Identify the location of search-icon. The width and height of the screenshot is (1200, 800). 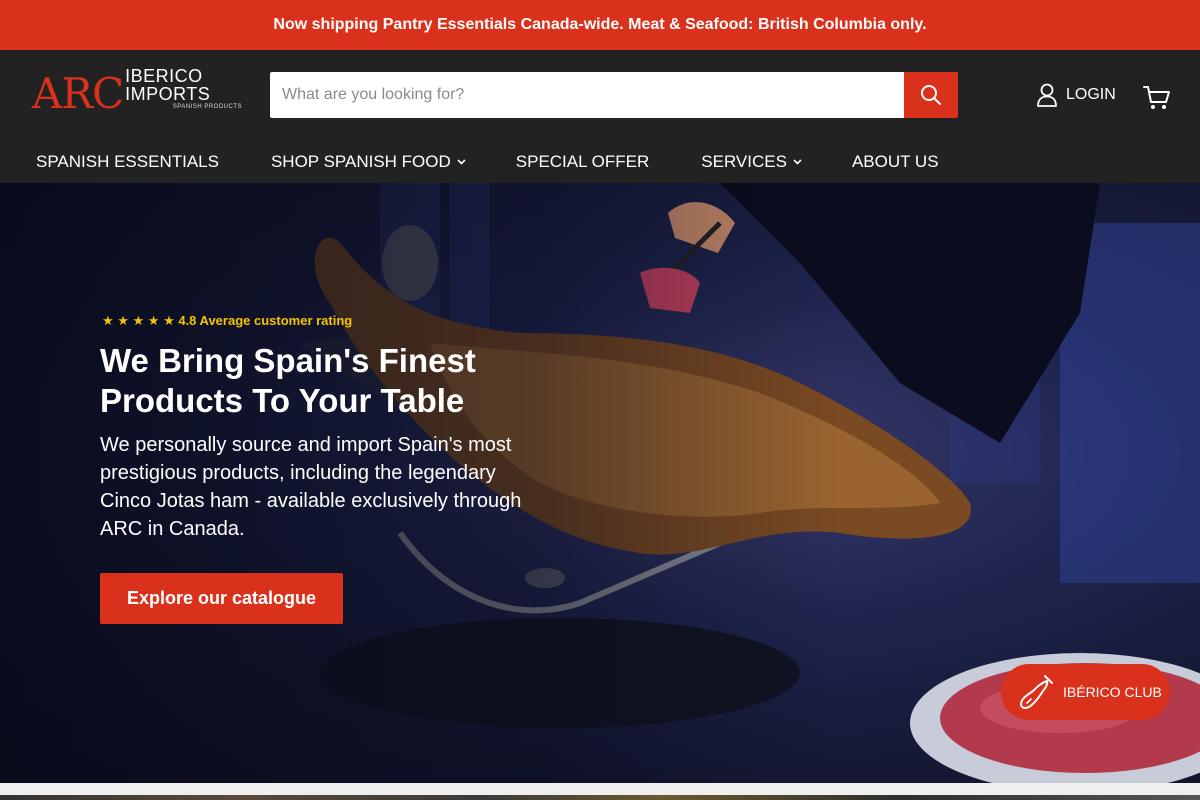
(931, 95).